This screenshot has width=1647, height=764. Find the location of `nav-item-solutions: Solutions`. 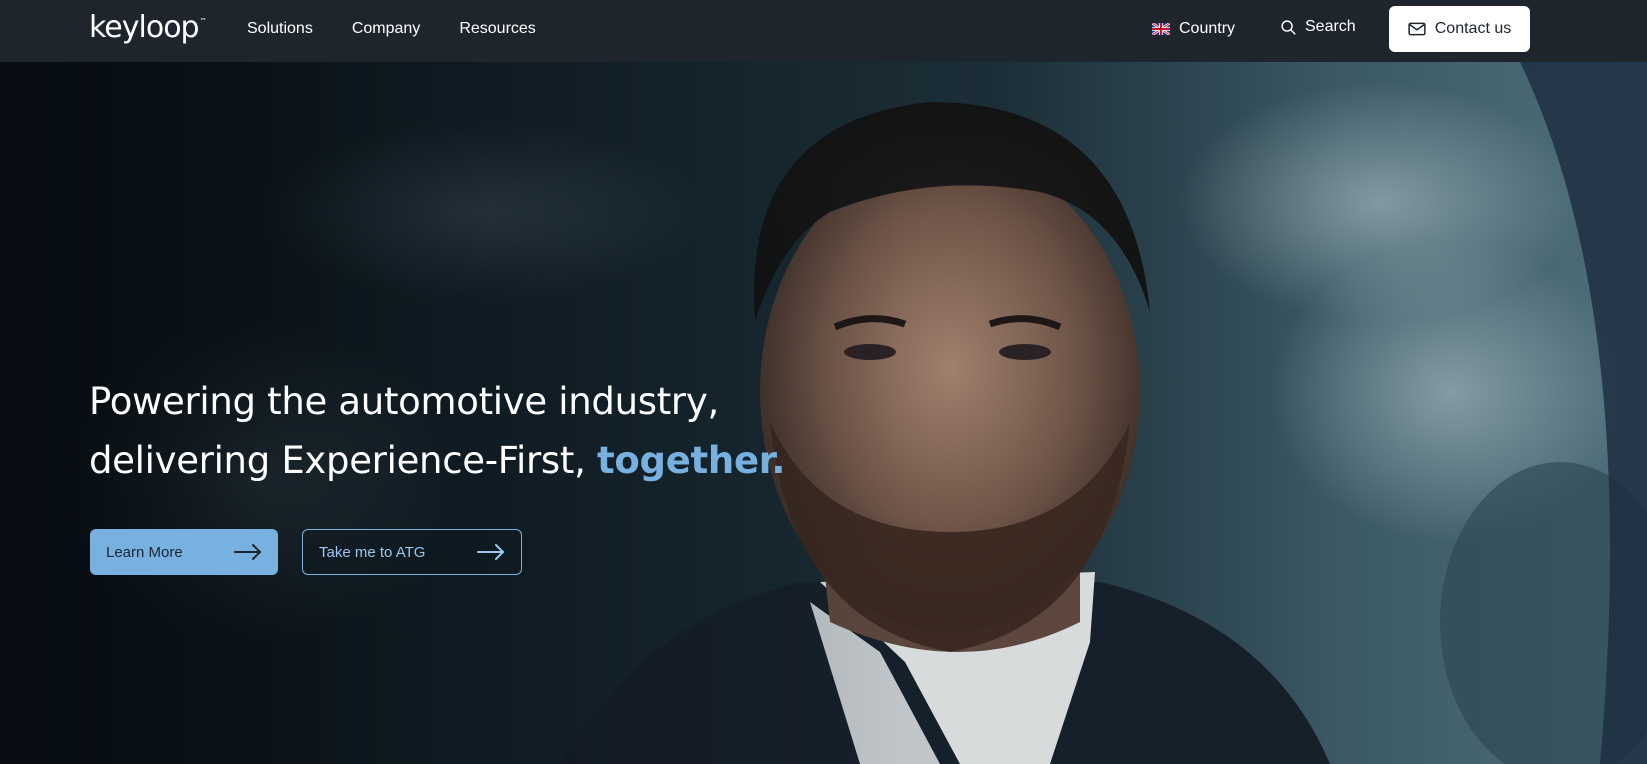

nav-item-solutions: Solutions is located at coordinates (280, 29).